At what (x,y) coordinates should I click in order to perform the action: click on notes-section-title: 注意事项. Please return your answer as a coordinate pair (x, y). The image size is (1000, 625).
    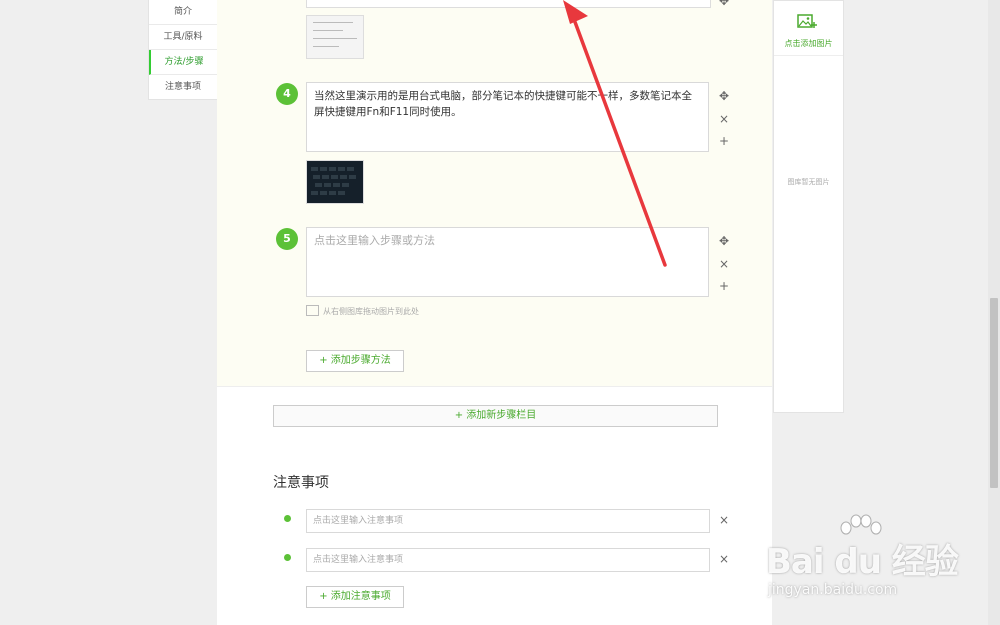
    Looking at the image, I should click on (301, 483).